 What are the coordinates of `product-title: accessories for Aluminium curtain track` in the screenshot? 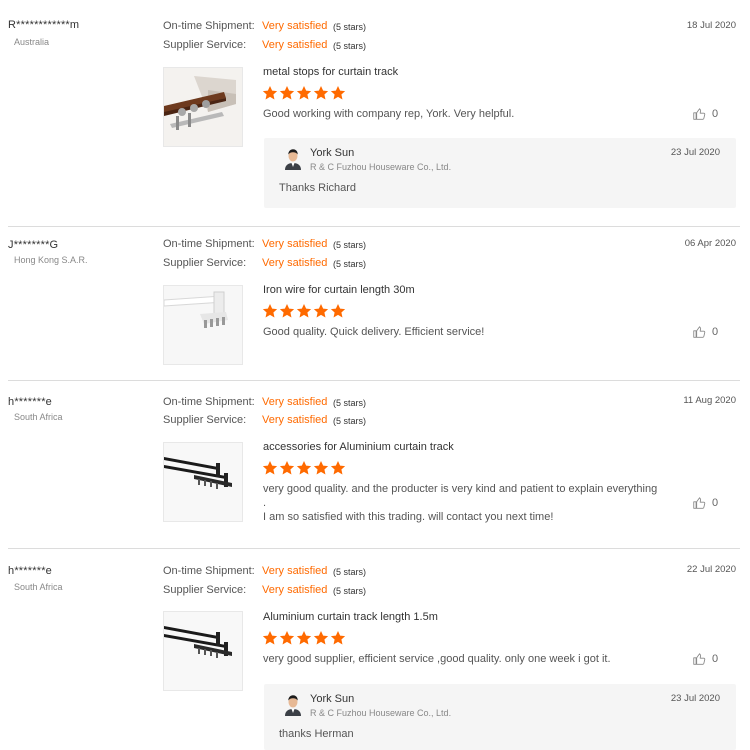 It's located at (358, 447).